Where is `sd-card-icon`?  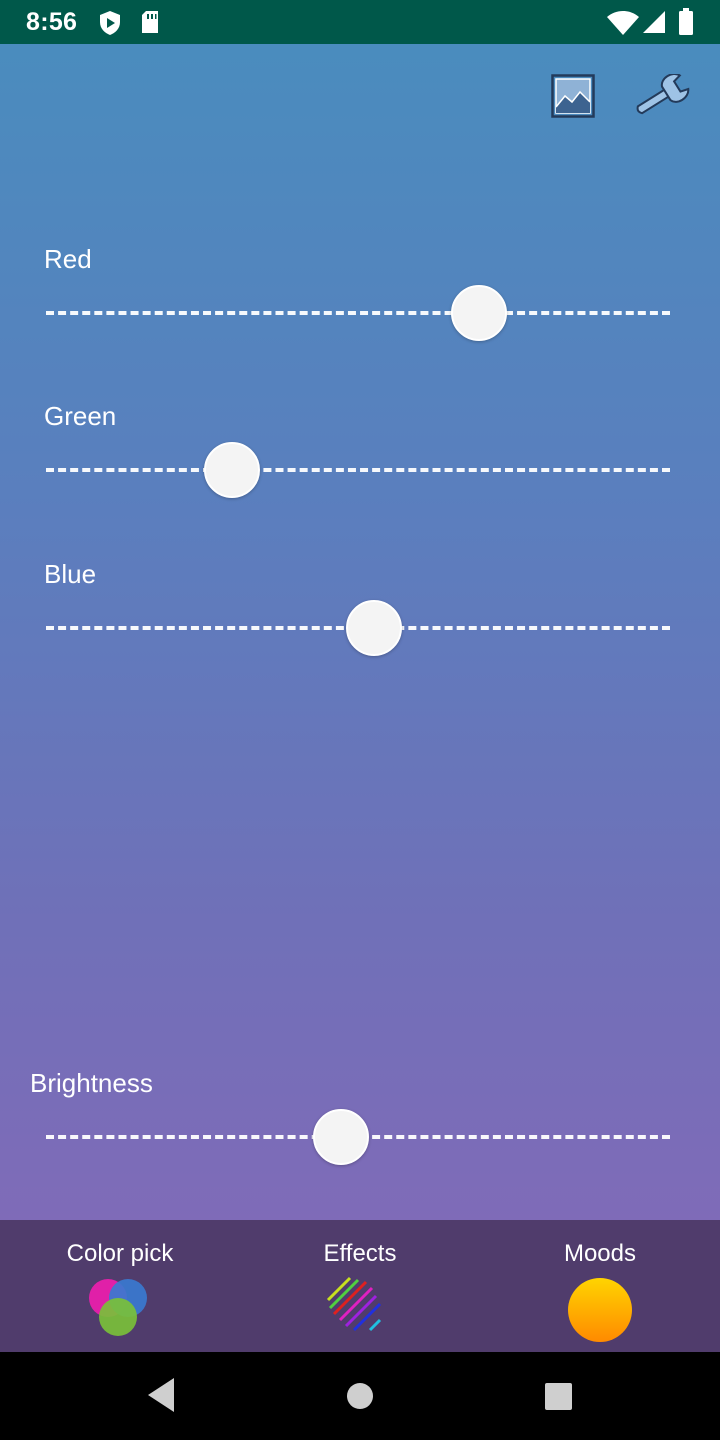
sd-card-icon is located at coordinates (150, 24).